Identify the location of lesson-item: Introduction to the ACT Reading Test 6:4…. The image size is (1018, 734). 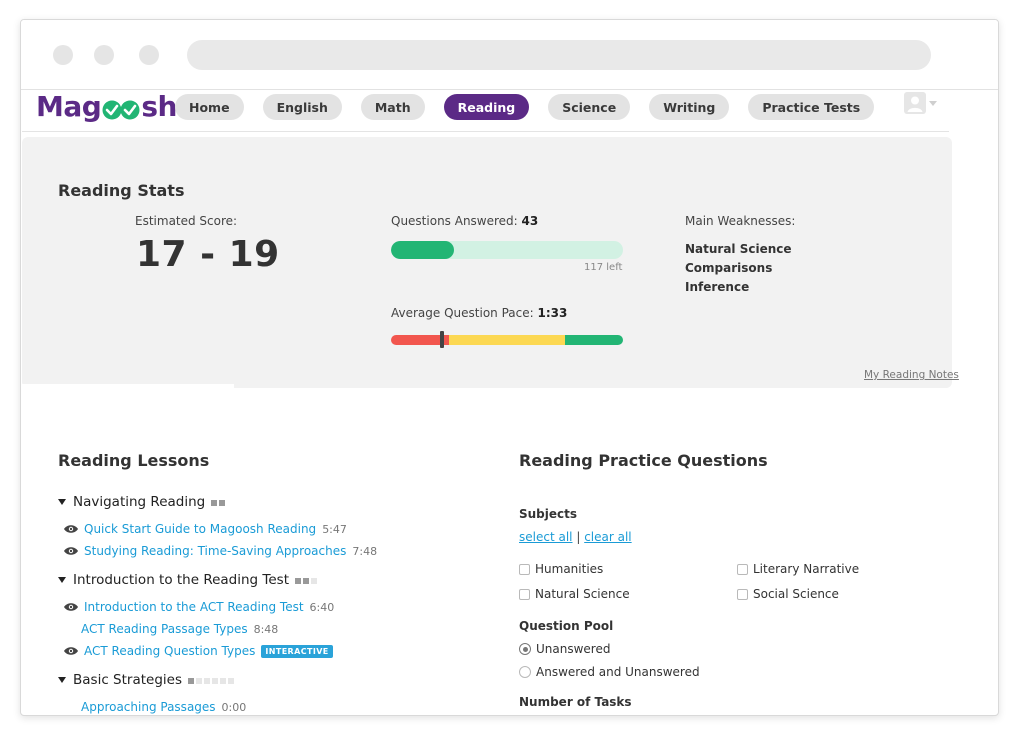
(199, 607).